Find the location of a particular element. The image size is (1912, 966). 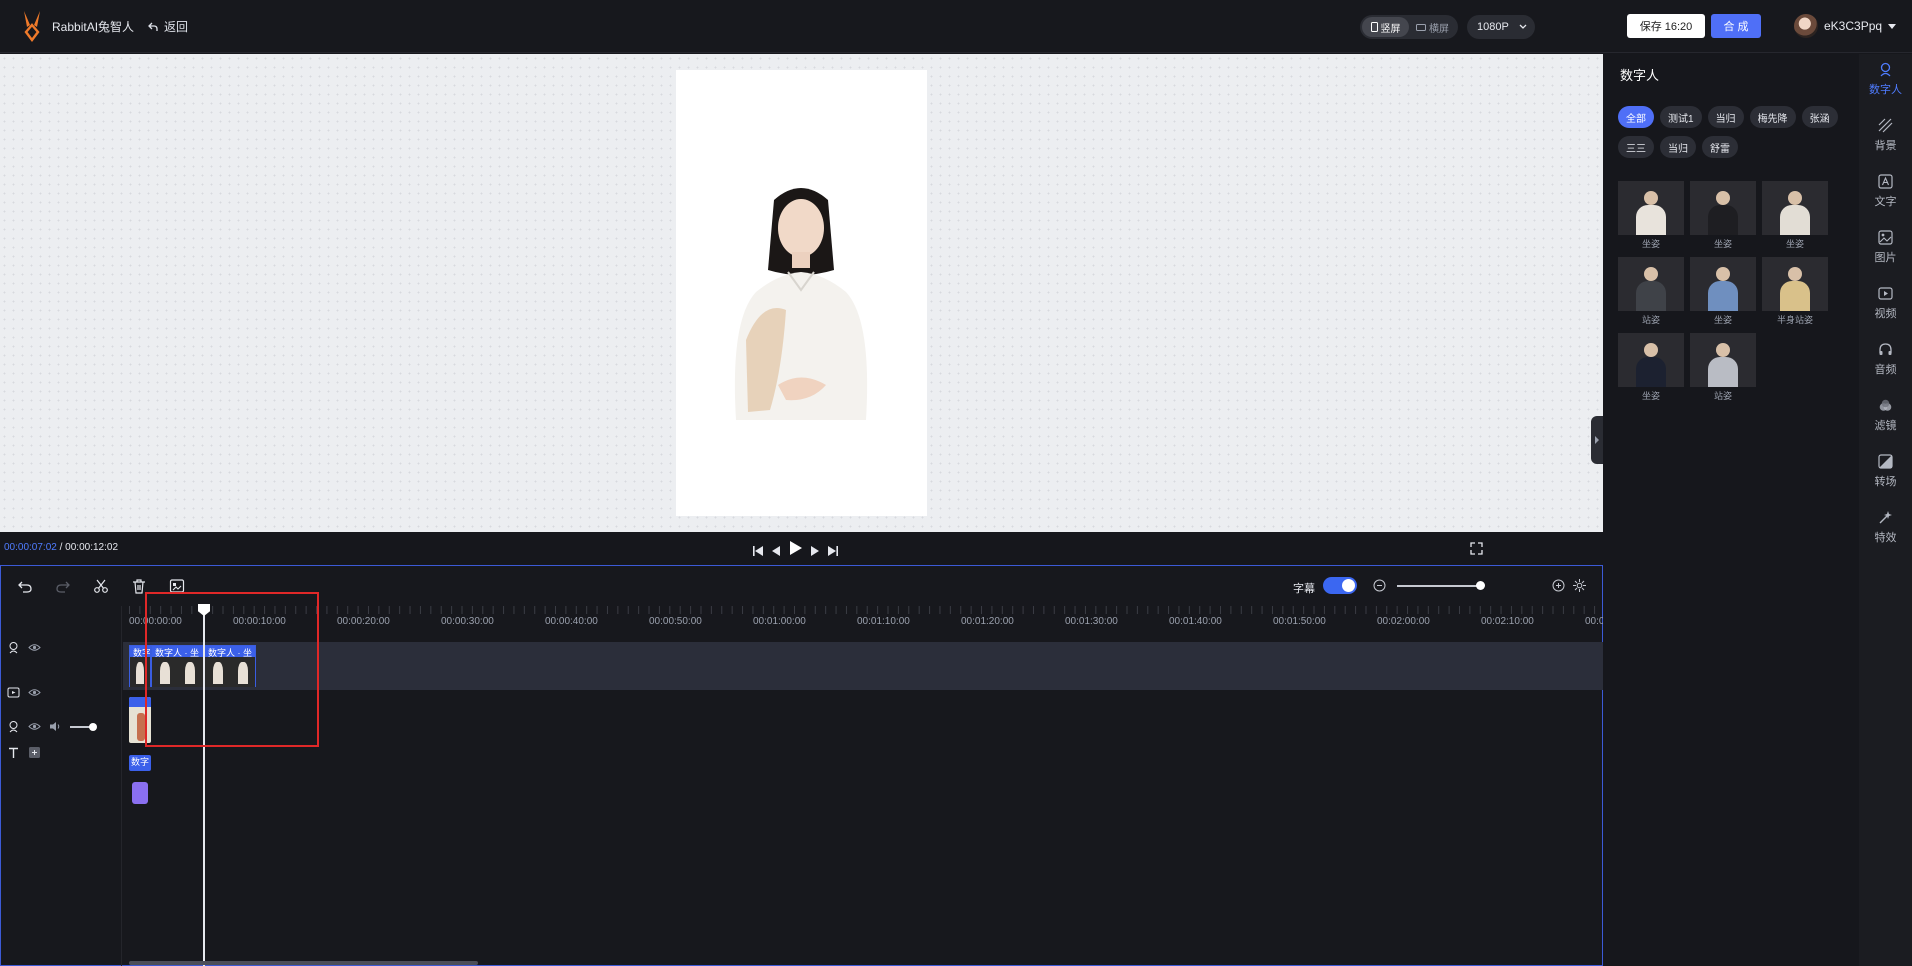

category-chip: 全部 is located at coordinates (1636, 117).